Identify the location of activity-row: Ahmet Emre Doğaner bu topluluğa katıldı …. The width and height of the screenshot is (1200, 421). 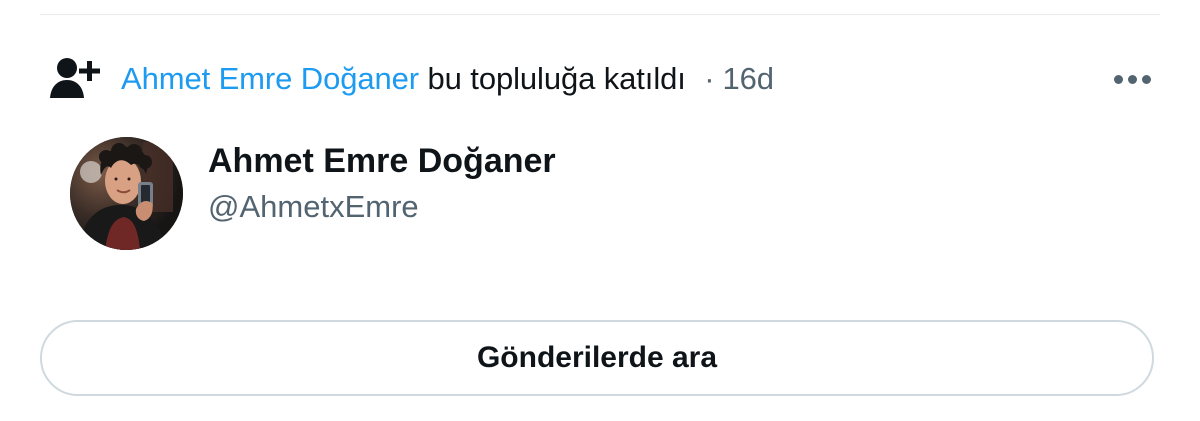
(603, 79).